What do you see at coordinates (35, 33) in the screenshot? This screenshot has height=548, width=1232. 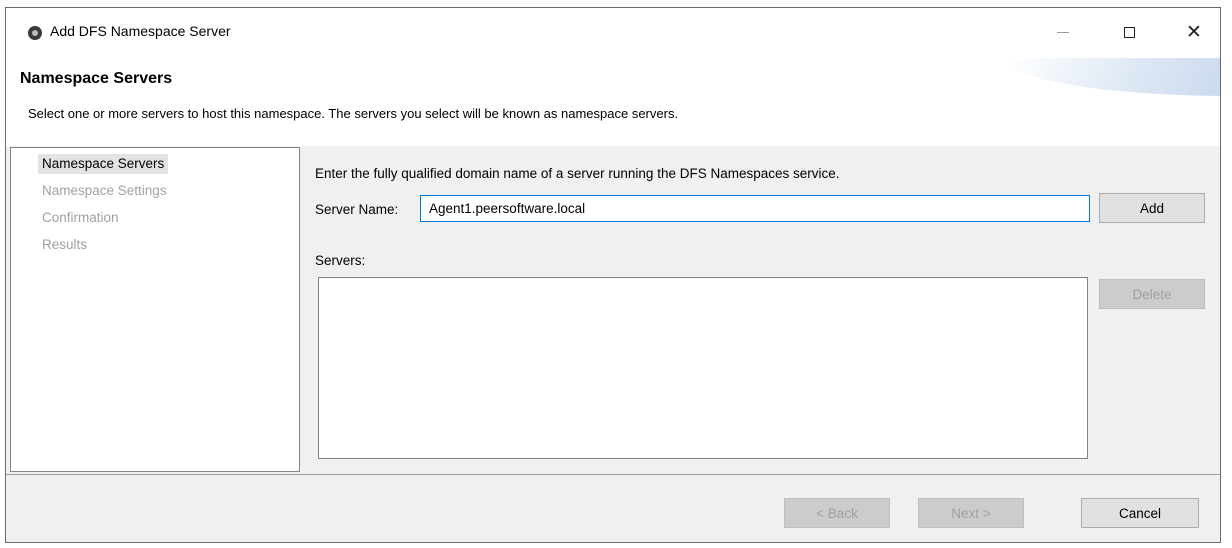 I see `app-logo-icon` at bounding box center [35, 33].